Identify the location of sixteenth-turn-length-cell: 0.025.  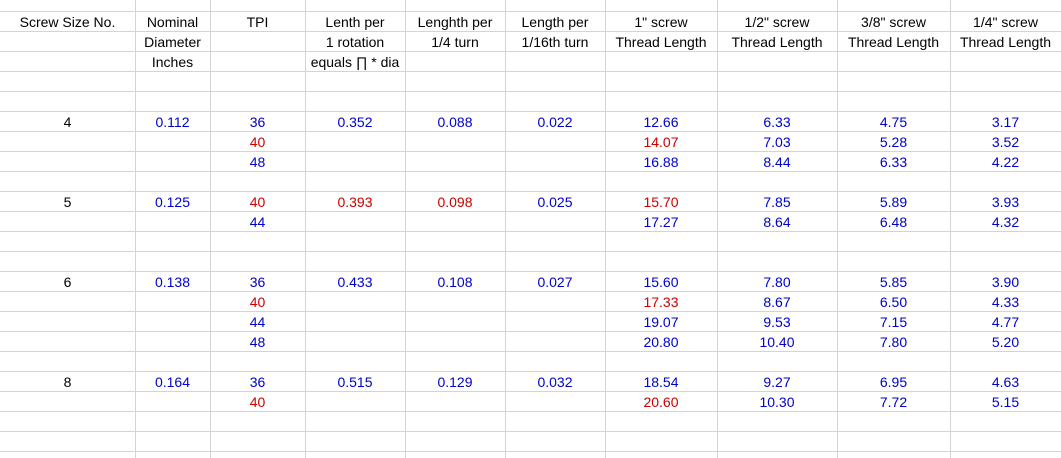
(555, 202).